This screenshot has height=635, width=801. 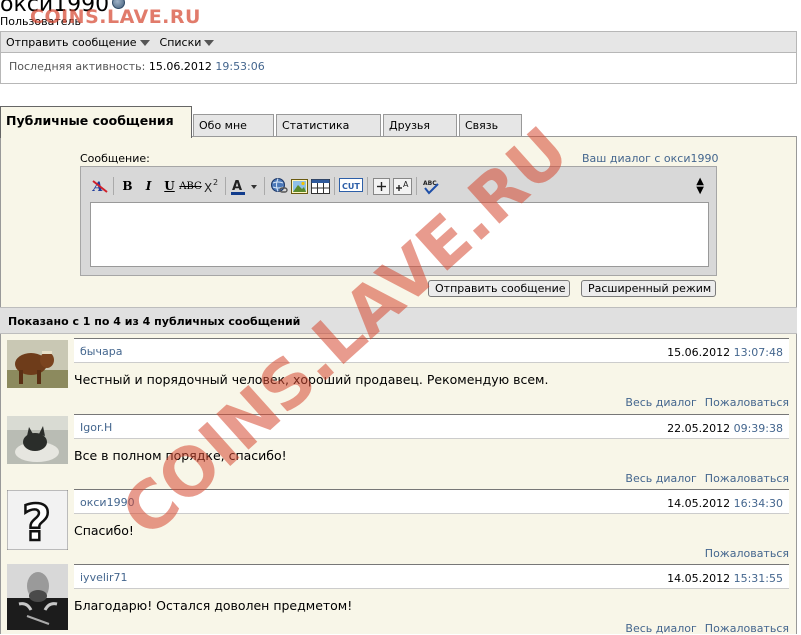 What do you see at coordinates (180, 455) in the screenshot?
I see `message-text: Все в полном порядке, спасибо!` at bounding box center [180, 455].